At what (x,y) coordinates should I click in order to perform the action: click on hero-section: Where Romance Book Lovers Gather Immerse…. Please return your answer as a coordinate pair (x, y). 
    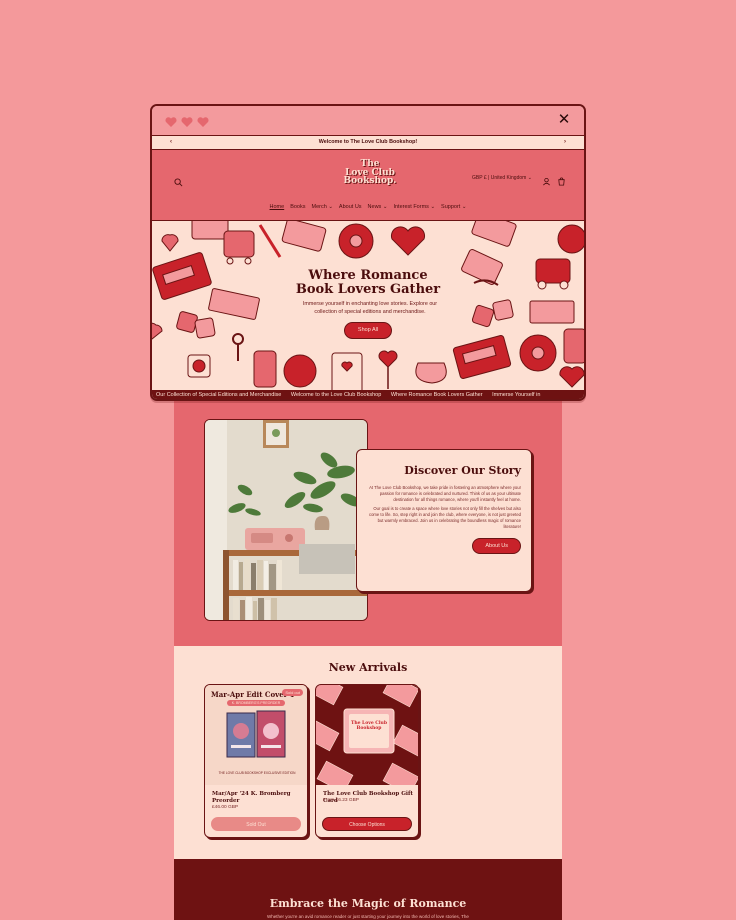
    Looking at the image, I should click on (368, 305).